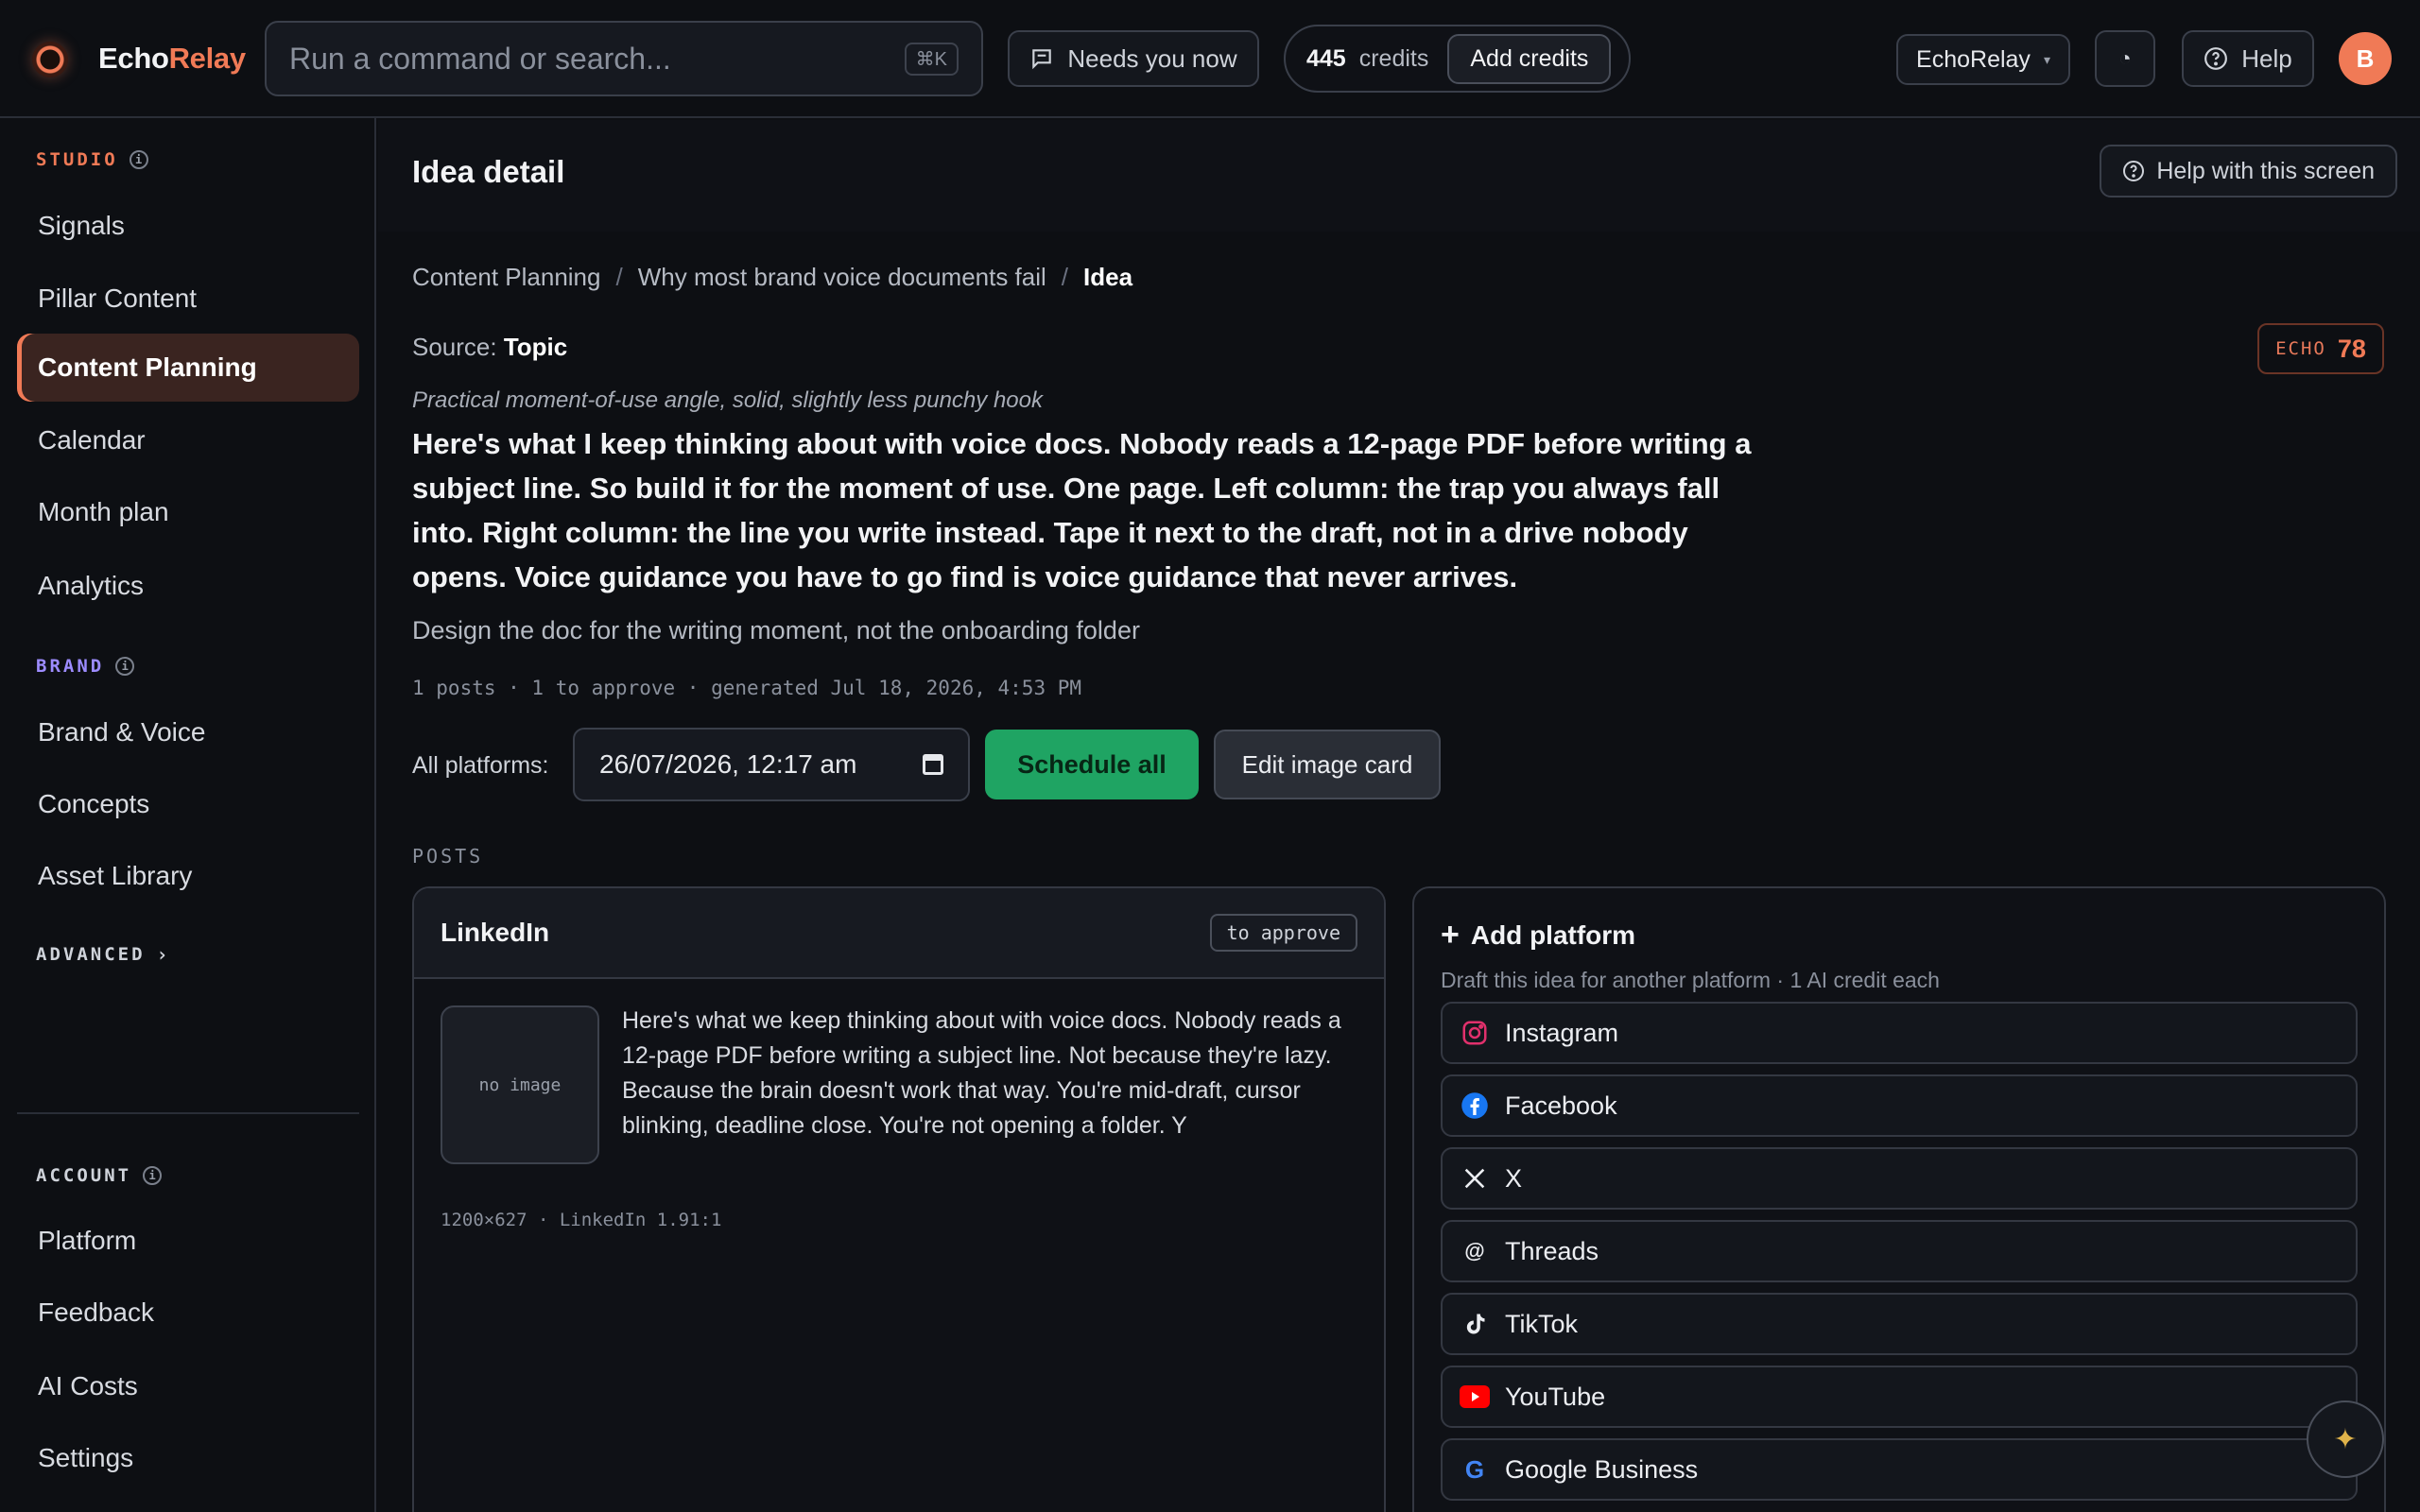 The image size is (2420, 1512). Describe the element at coordinates (1900, 1251) in the screenshot. I see `add-platform-threads: @ Threads` at that location.